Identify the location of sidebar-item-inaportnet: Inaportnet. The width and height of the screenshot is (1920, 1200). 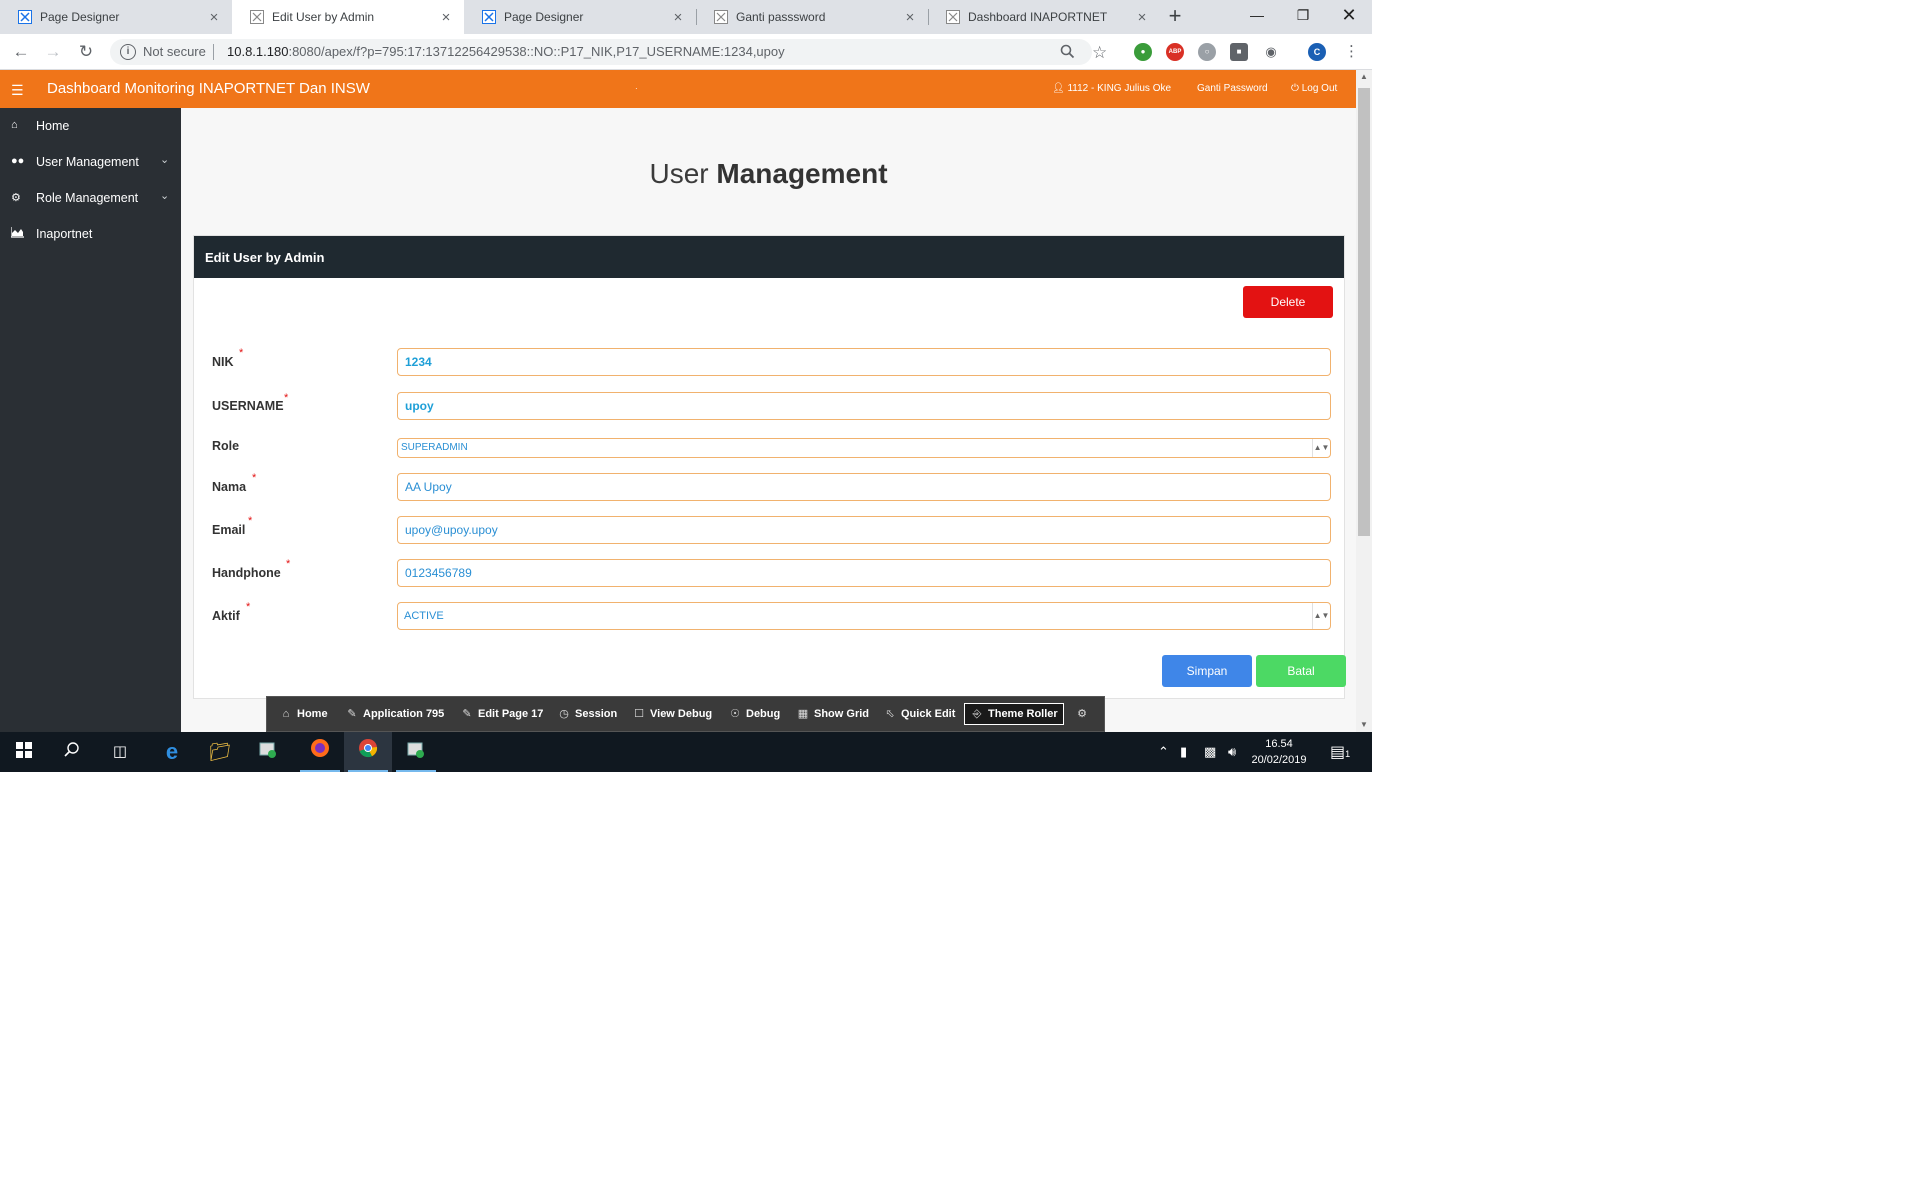
(90, 234).